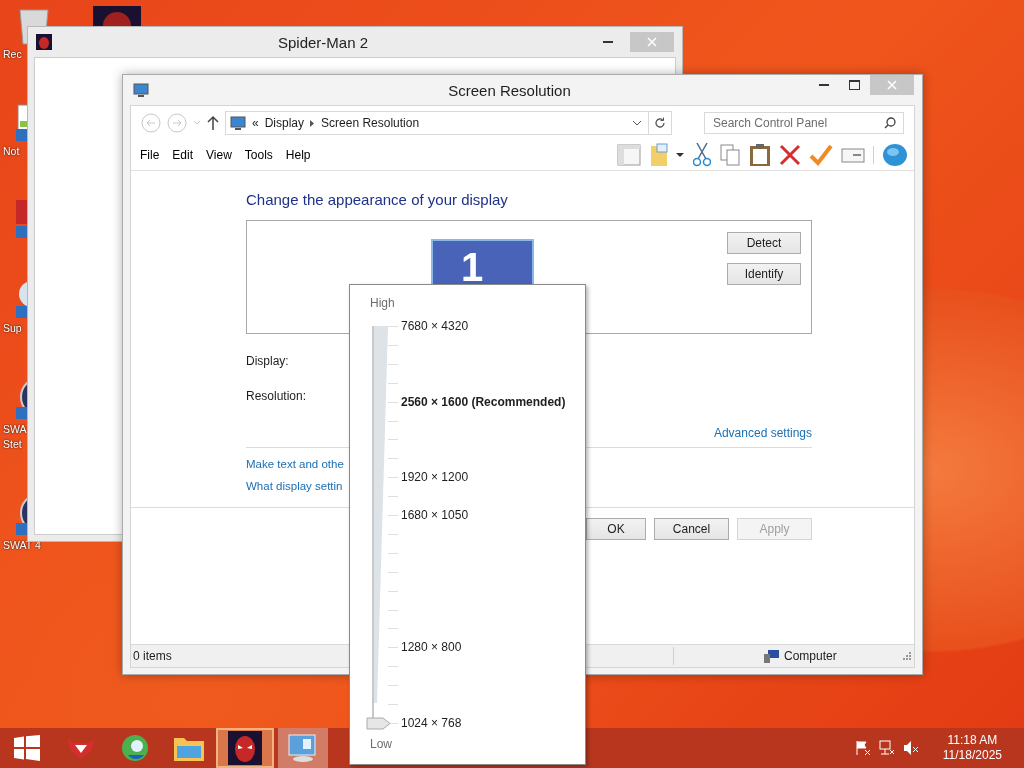 Image resolution: width=1024 pixels, height=768 pixels. Describe the element at coordinates (853, 155) in the screenshot. I see `card-icon` at that location.